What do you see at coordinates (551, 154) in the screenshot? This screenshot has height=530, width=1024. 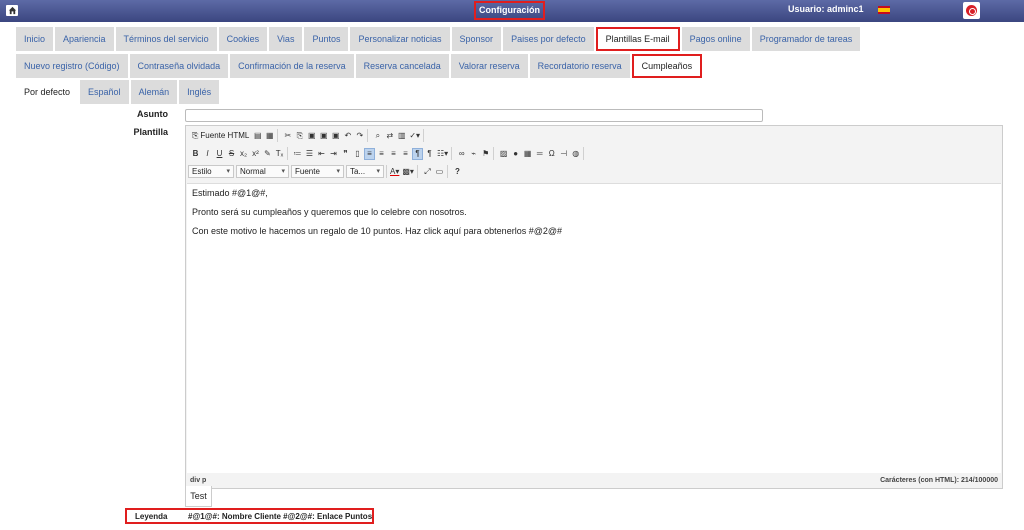 I see `special-char-icon: Ω` at bounding box center [551, 154].